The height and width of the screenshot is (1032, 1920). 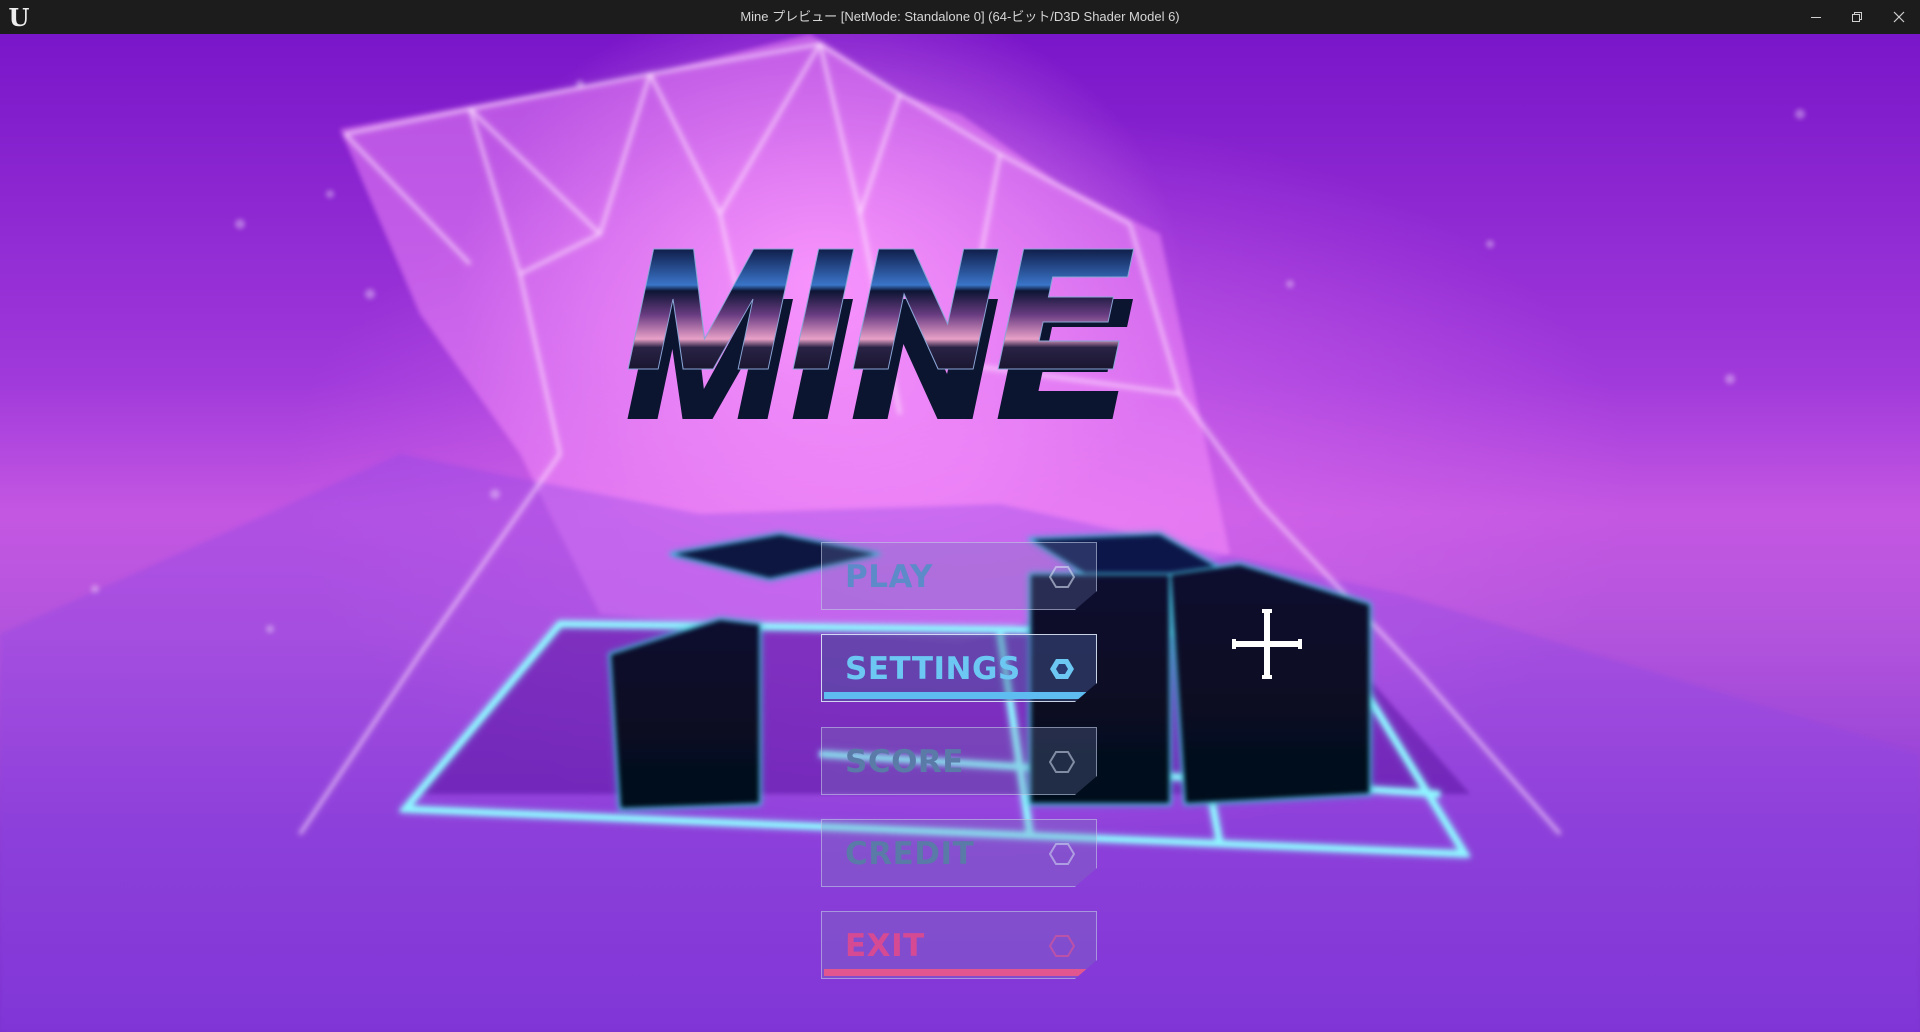 What do you see at coordinates (889, 577) in the screenshot?
I see `play-button-label: PLAY` at bounding box center [889, 577].